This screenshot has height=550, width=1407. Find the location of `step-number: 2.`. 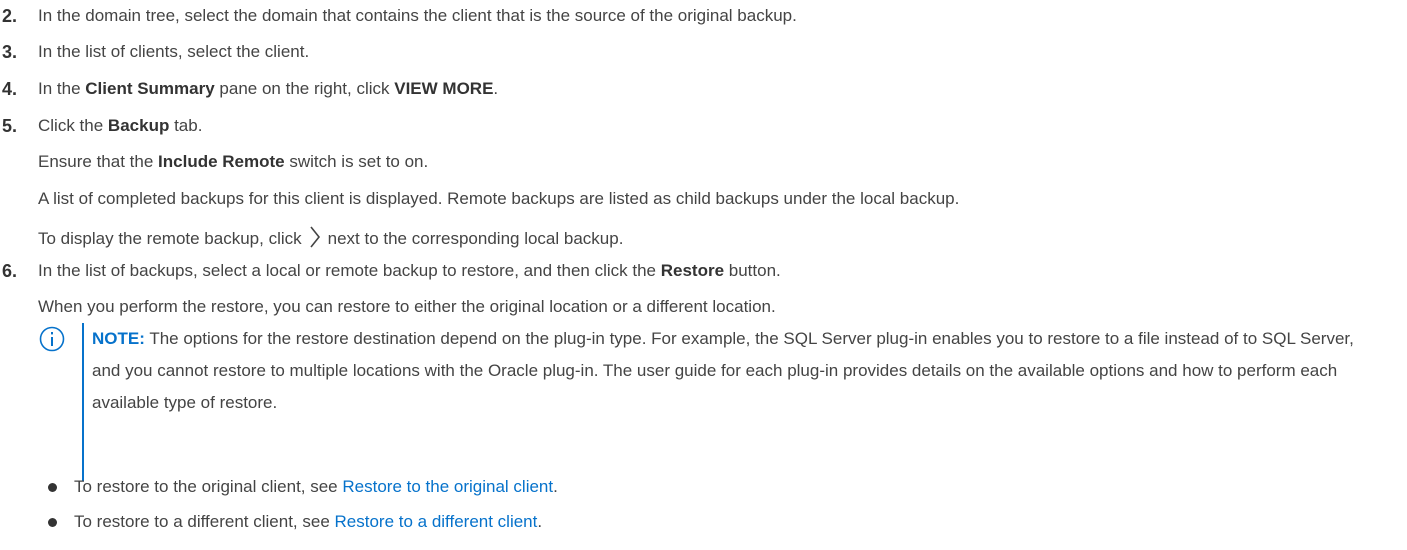

step-number: 2. is located at coordinates (10, 16).